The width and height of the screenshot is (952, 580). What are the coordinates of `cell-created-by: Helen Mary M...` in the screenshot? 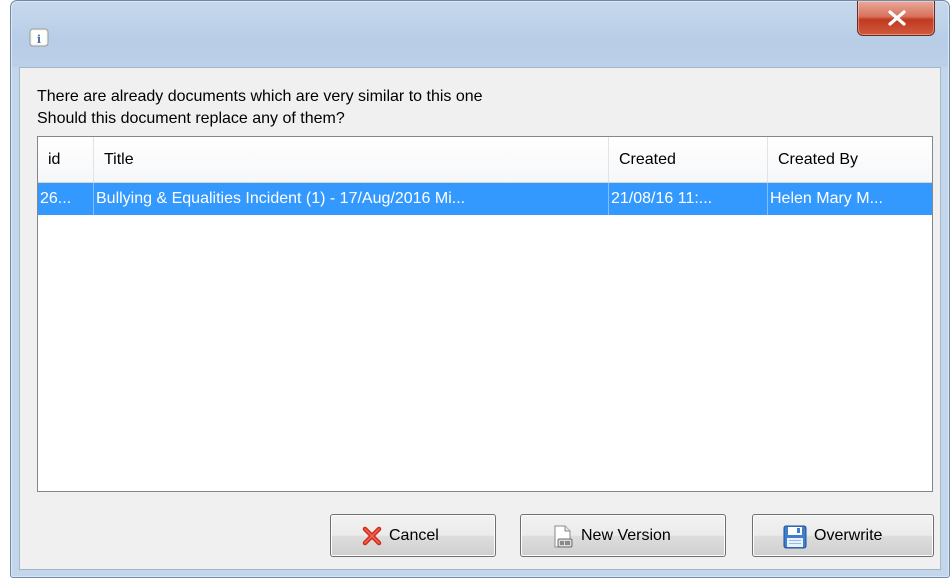 It's located at (826, 198).